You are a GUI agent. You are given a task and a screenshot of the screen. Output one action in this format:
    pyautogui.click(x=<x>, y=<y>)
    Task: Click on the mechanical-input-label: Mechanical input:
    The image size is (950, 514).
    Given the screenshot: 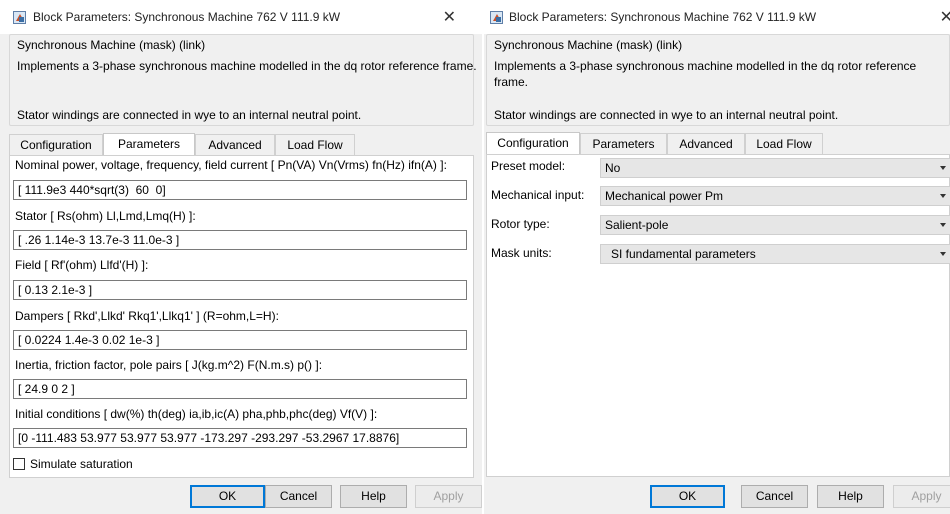 What is the action you would take?
    pyautogui.click(x=538, y=195)
    